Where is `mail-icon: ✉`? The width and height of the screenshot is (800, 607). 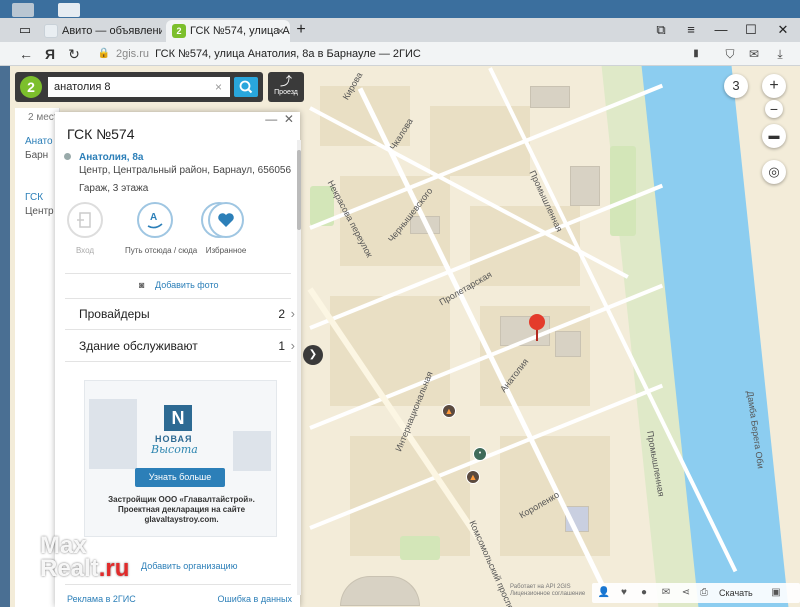 mail-icon: ✉ is located at coordinates (666, 593).